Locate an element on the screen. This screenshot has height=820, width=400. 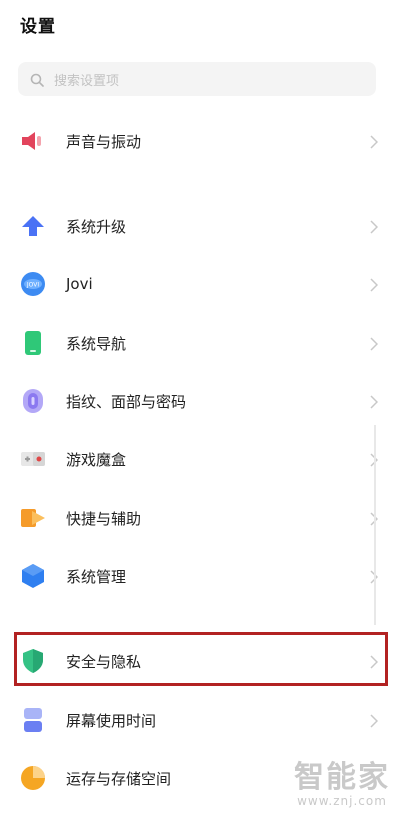
settings-item-system-navigation: 系统导航 is located at coordinates (200, 343).